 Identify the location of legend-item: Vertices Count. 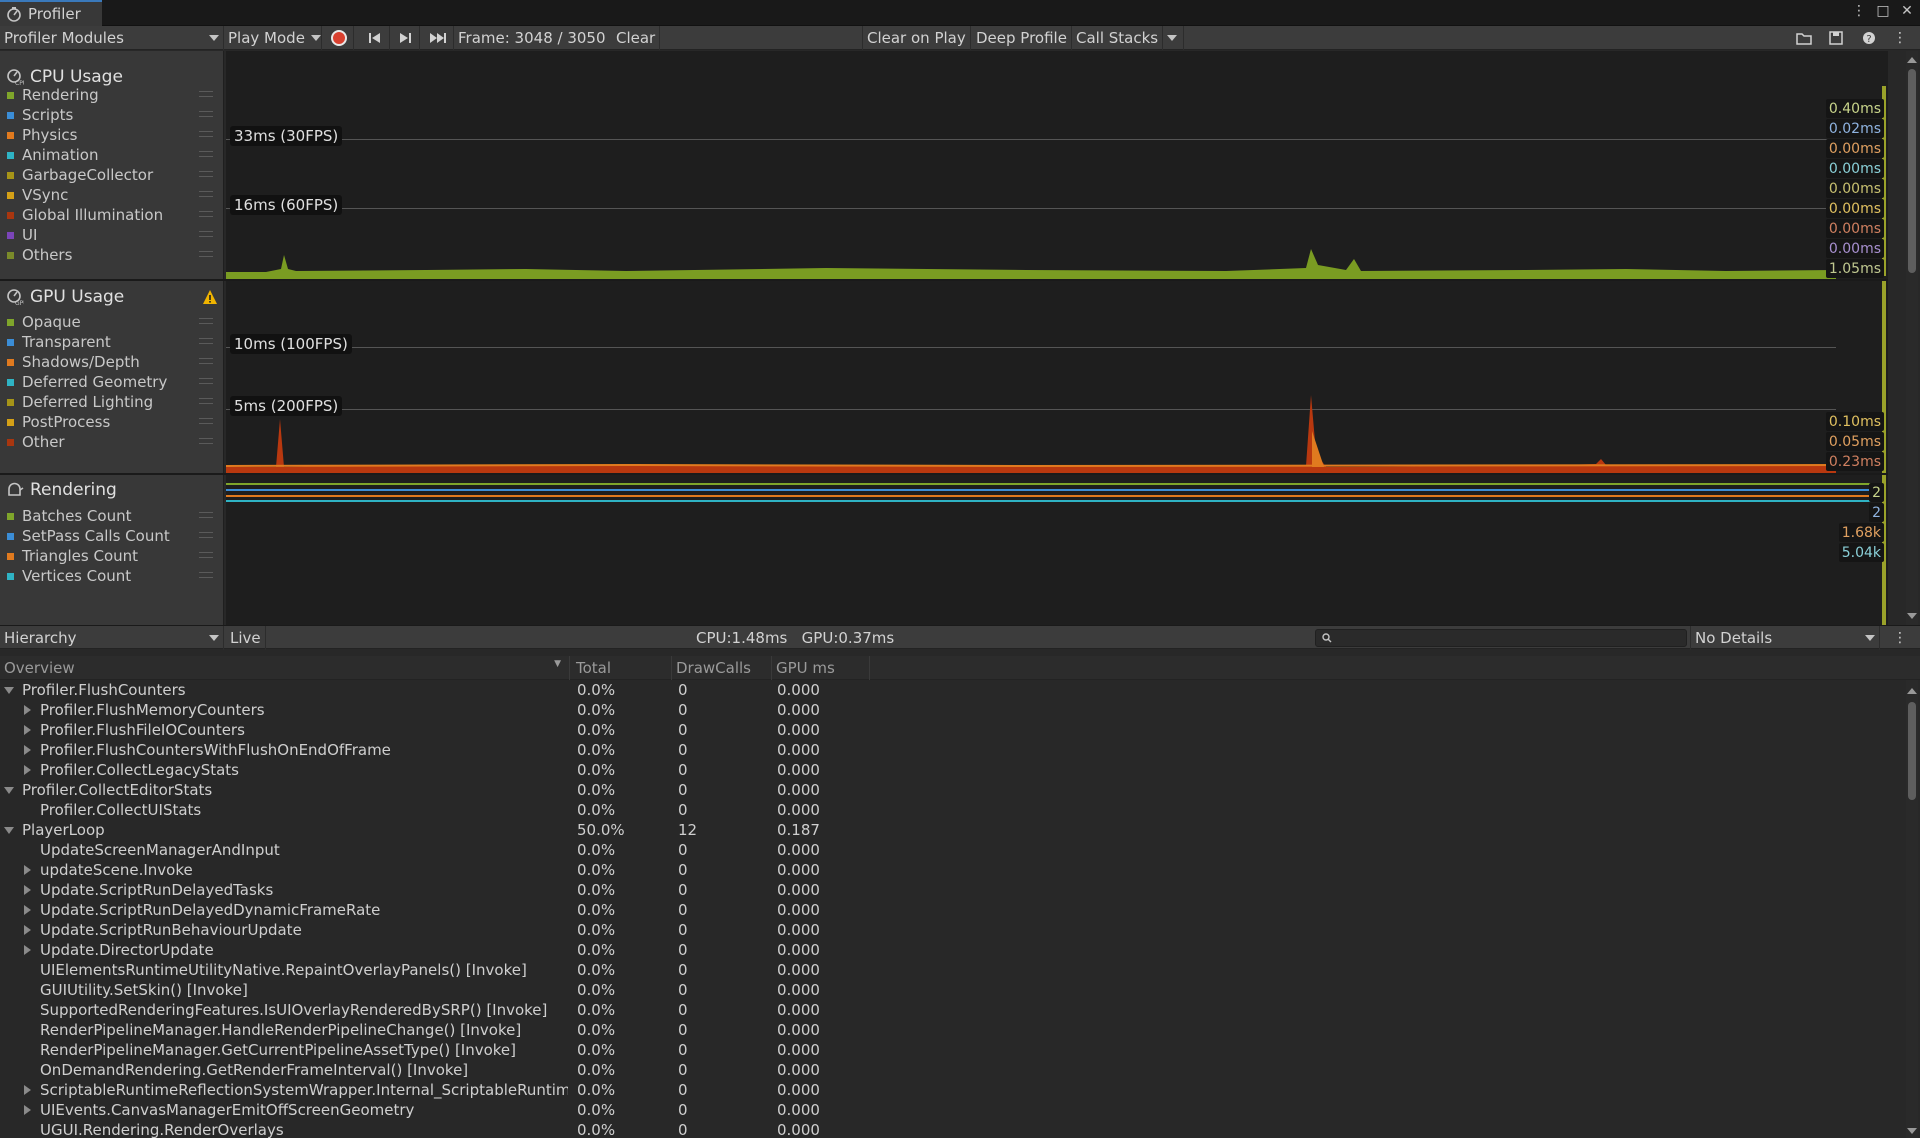
(113, 576).